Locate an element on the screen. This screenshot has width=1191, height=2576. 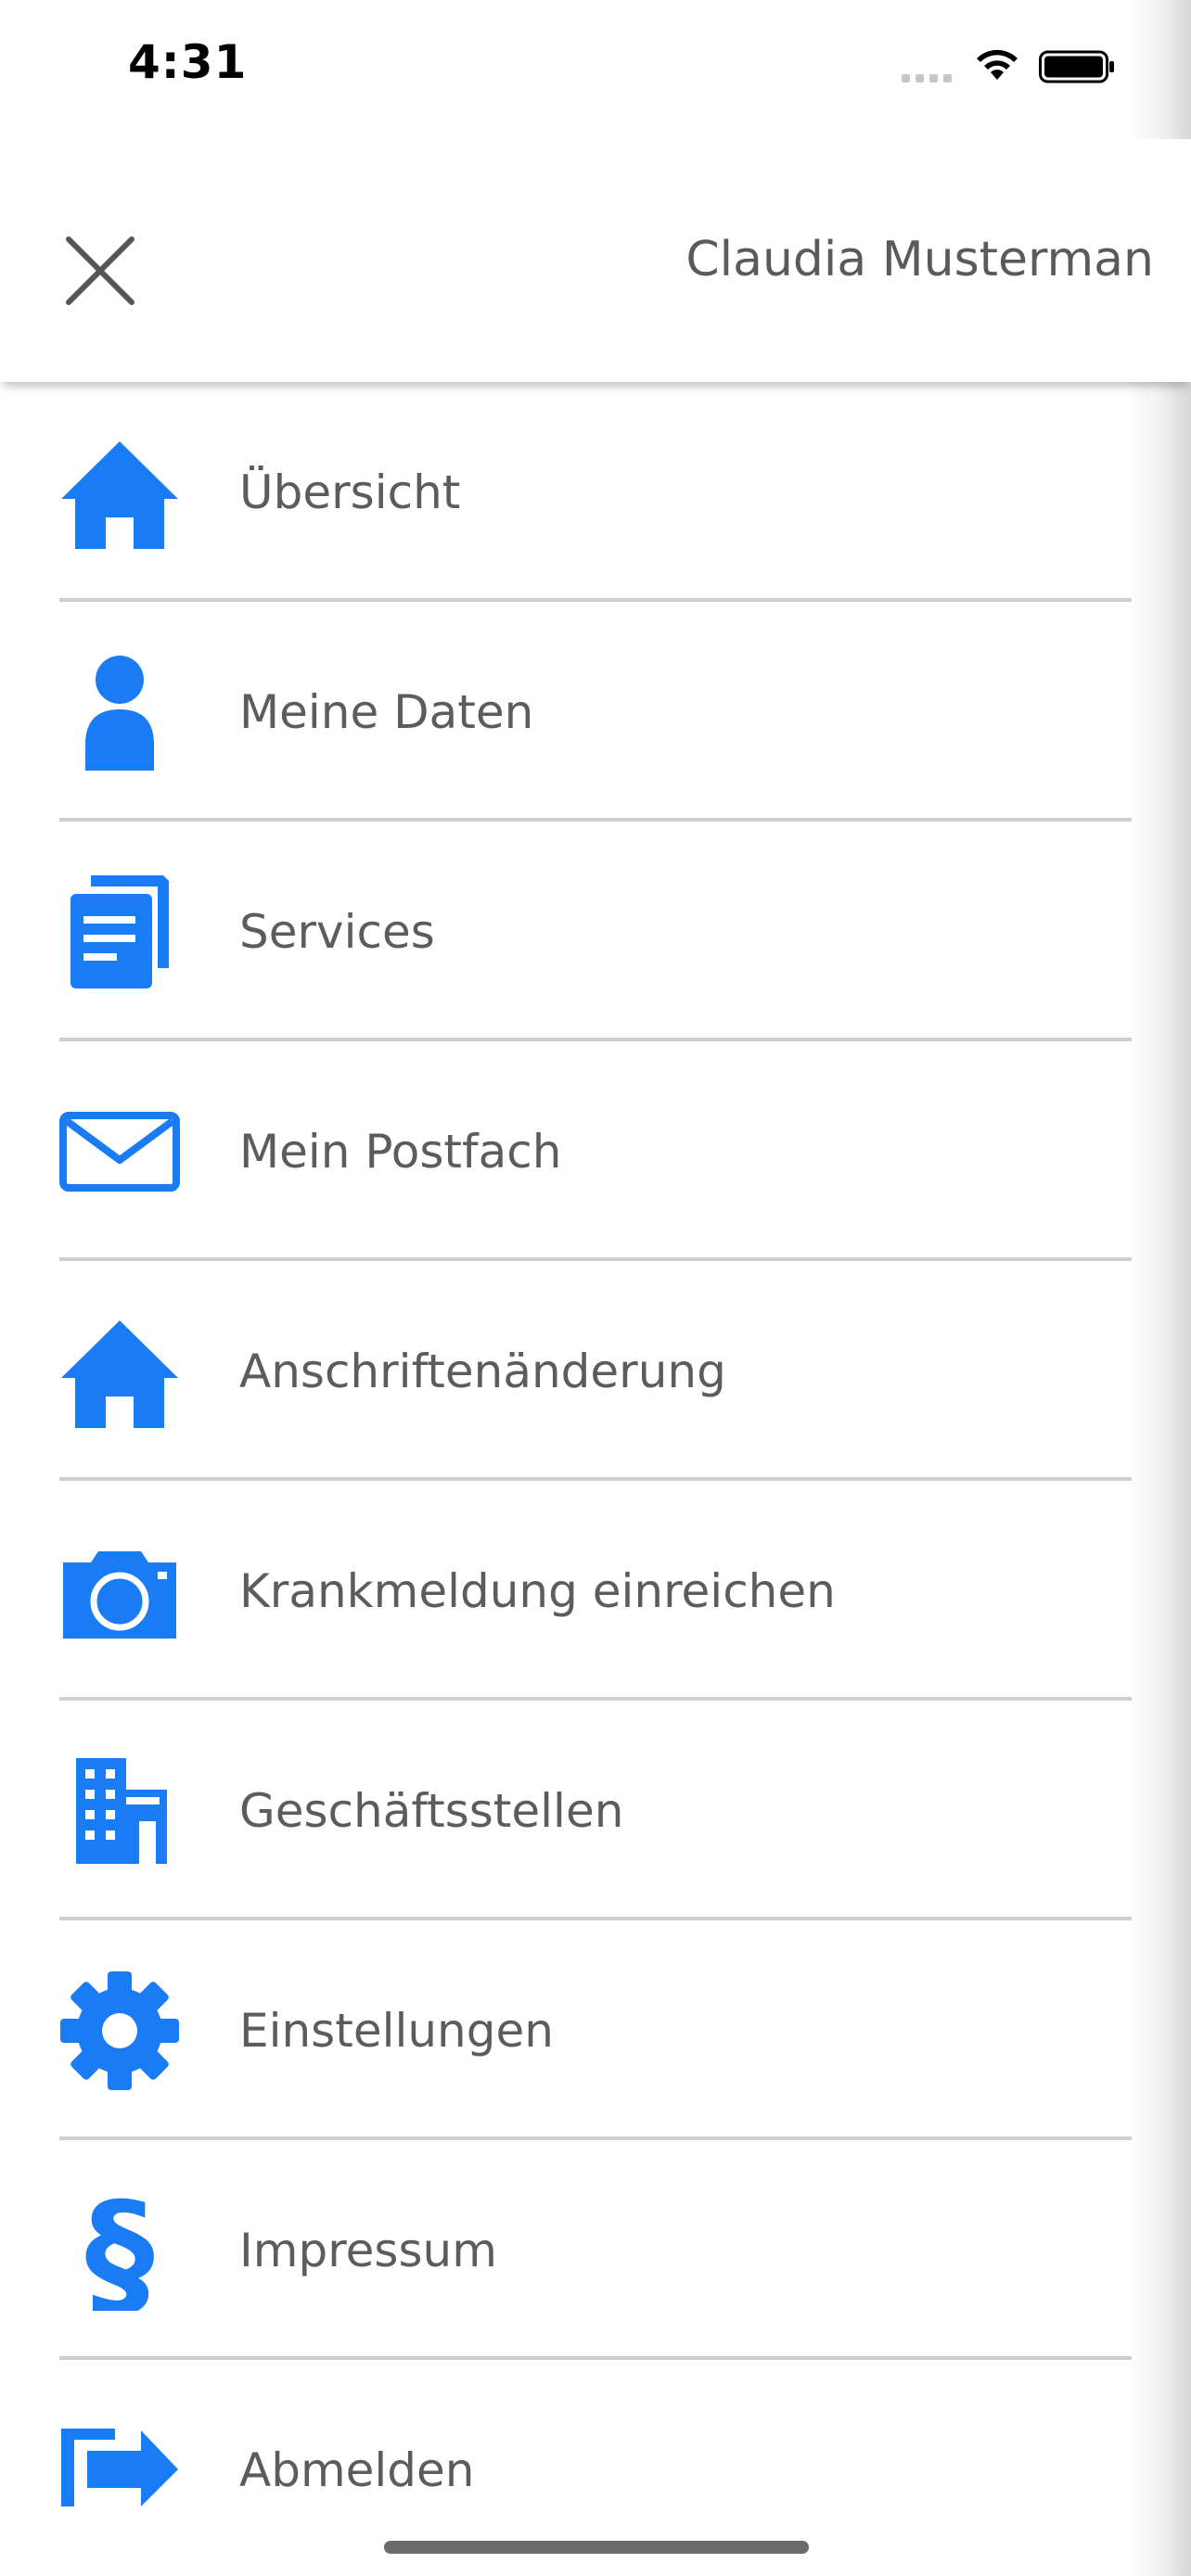
wifi-icon is located at coordinates (997, 64).